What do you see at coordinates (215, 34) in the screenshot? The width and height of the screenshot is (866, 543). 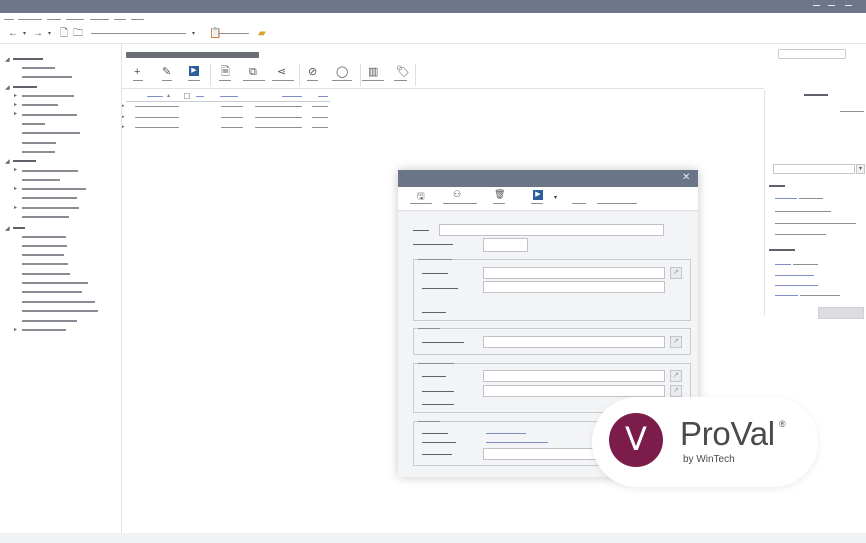 I see `clipboard-icon: 📋` at bounding box center [215, 34].